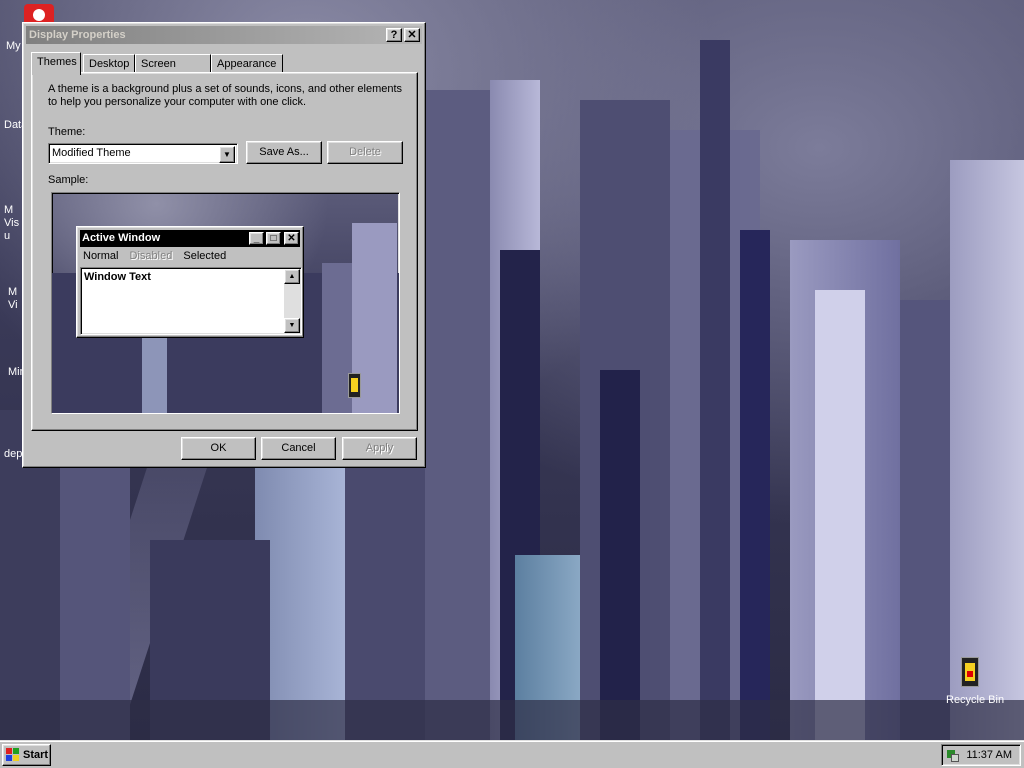  Describe the element at coordinates (989, 755) in the screenshot. I see `clock: 11:37 AM` at that location.